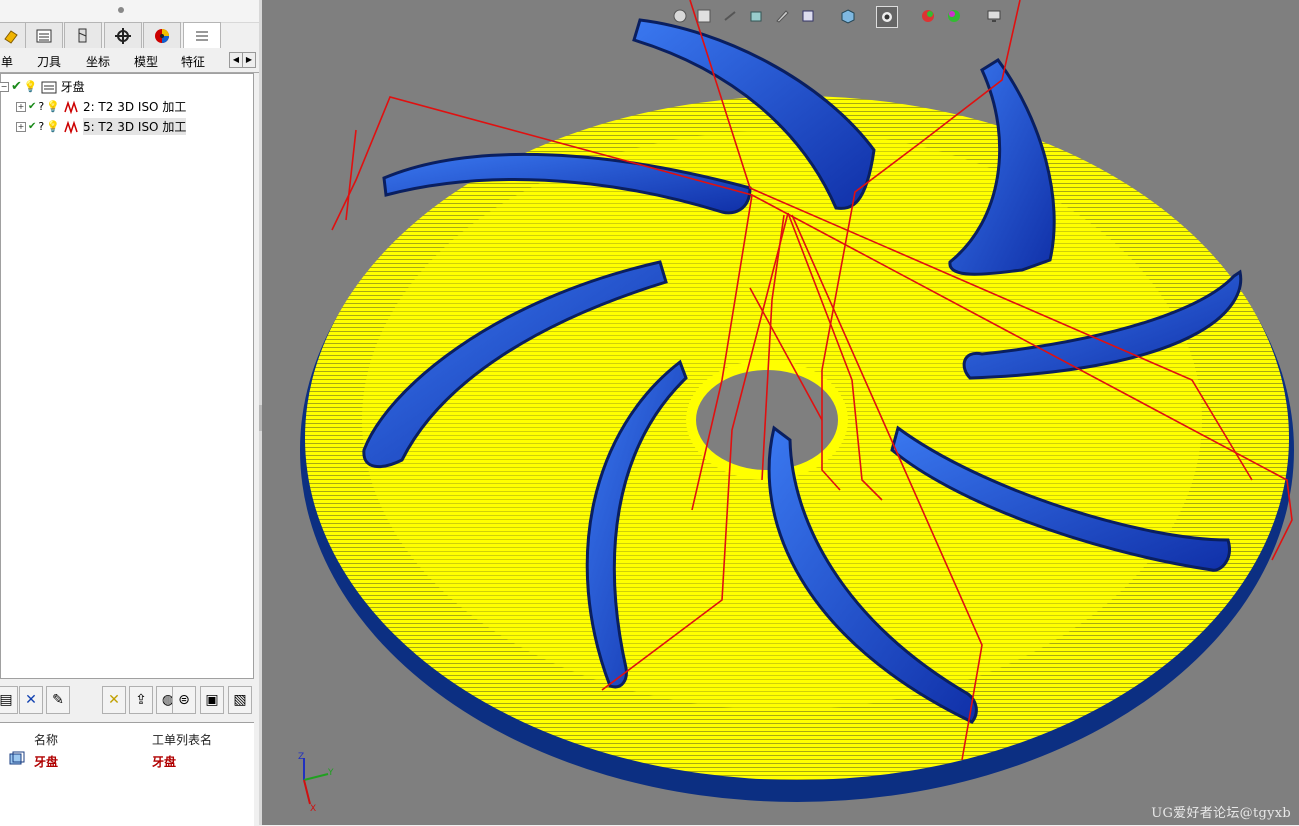  Describe the element at coordinates (162, 35) in the screenshot. I see `color-icon` at that location.